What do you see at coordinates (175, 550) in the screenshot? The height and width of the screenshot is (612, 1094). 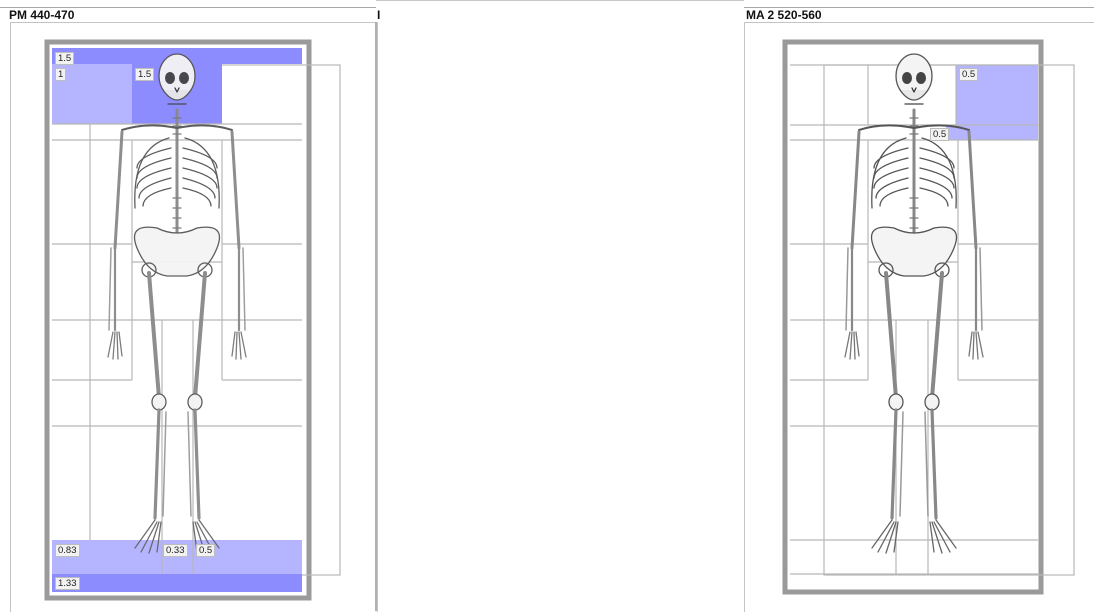 I see `left-foot-mid-value: 0.33` at bounding box center [175, 550].